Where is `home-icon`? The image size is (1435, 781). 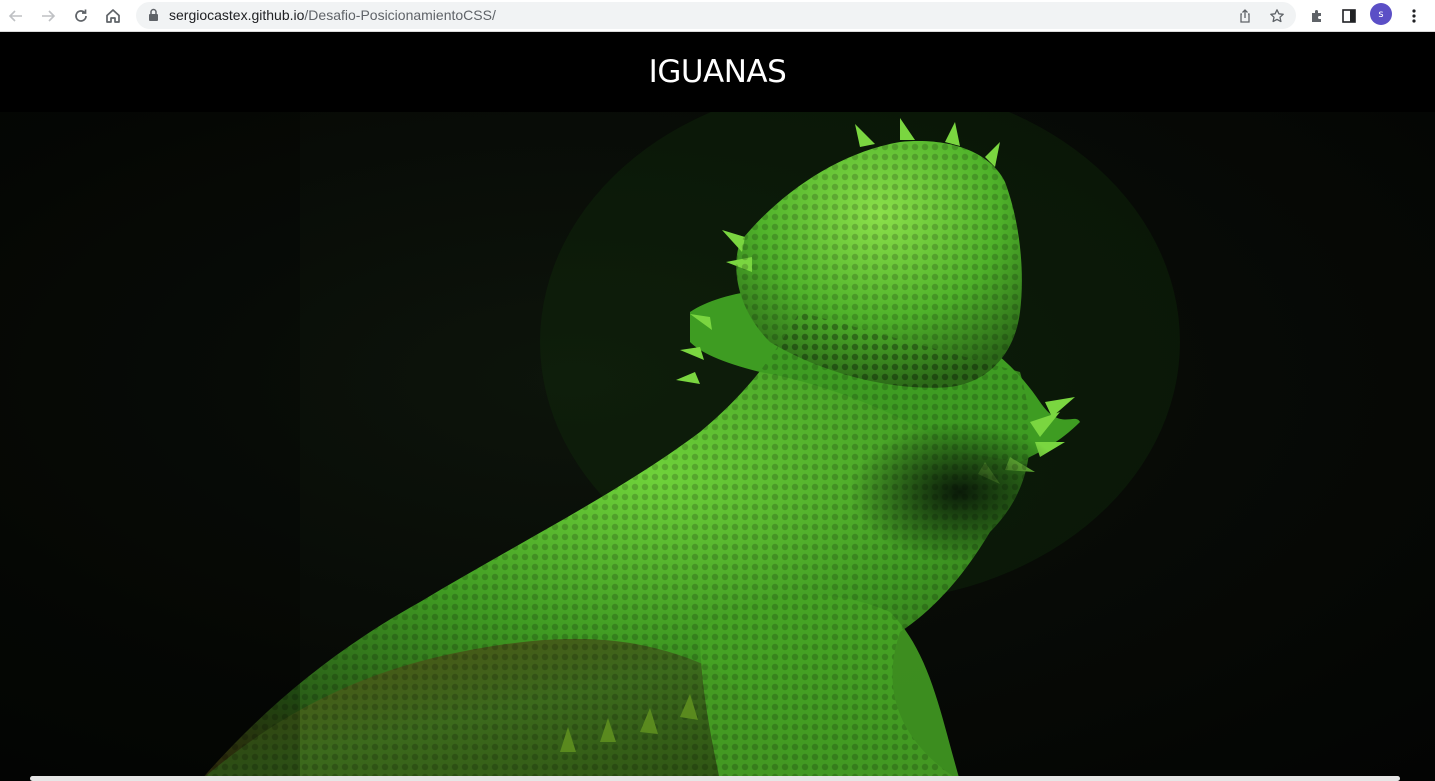 home-icon is located at coordinates (113, 16).